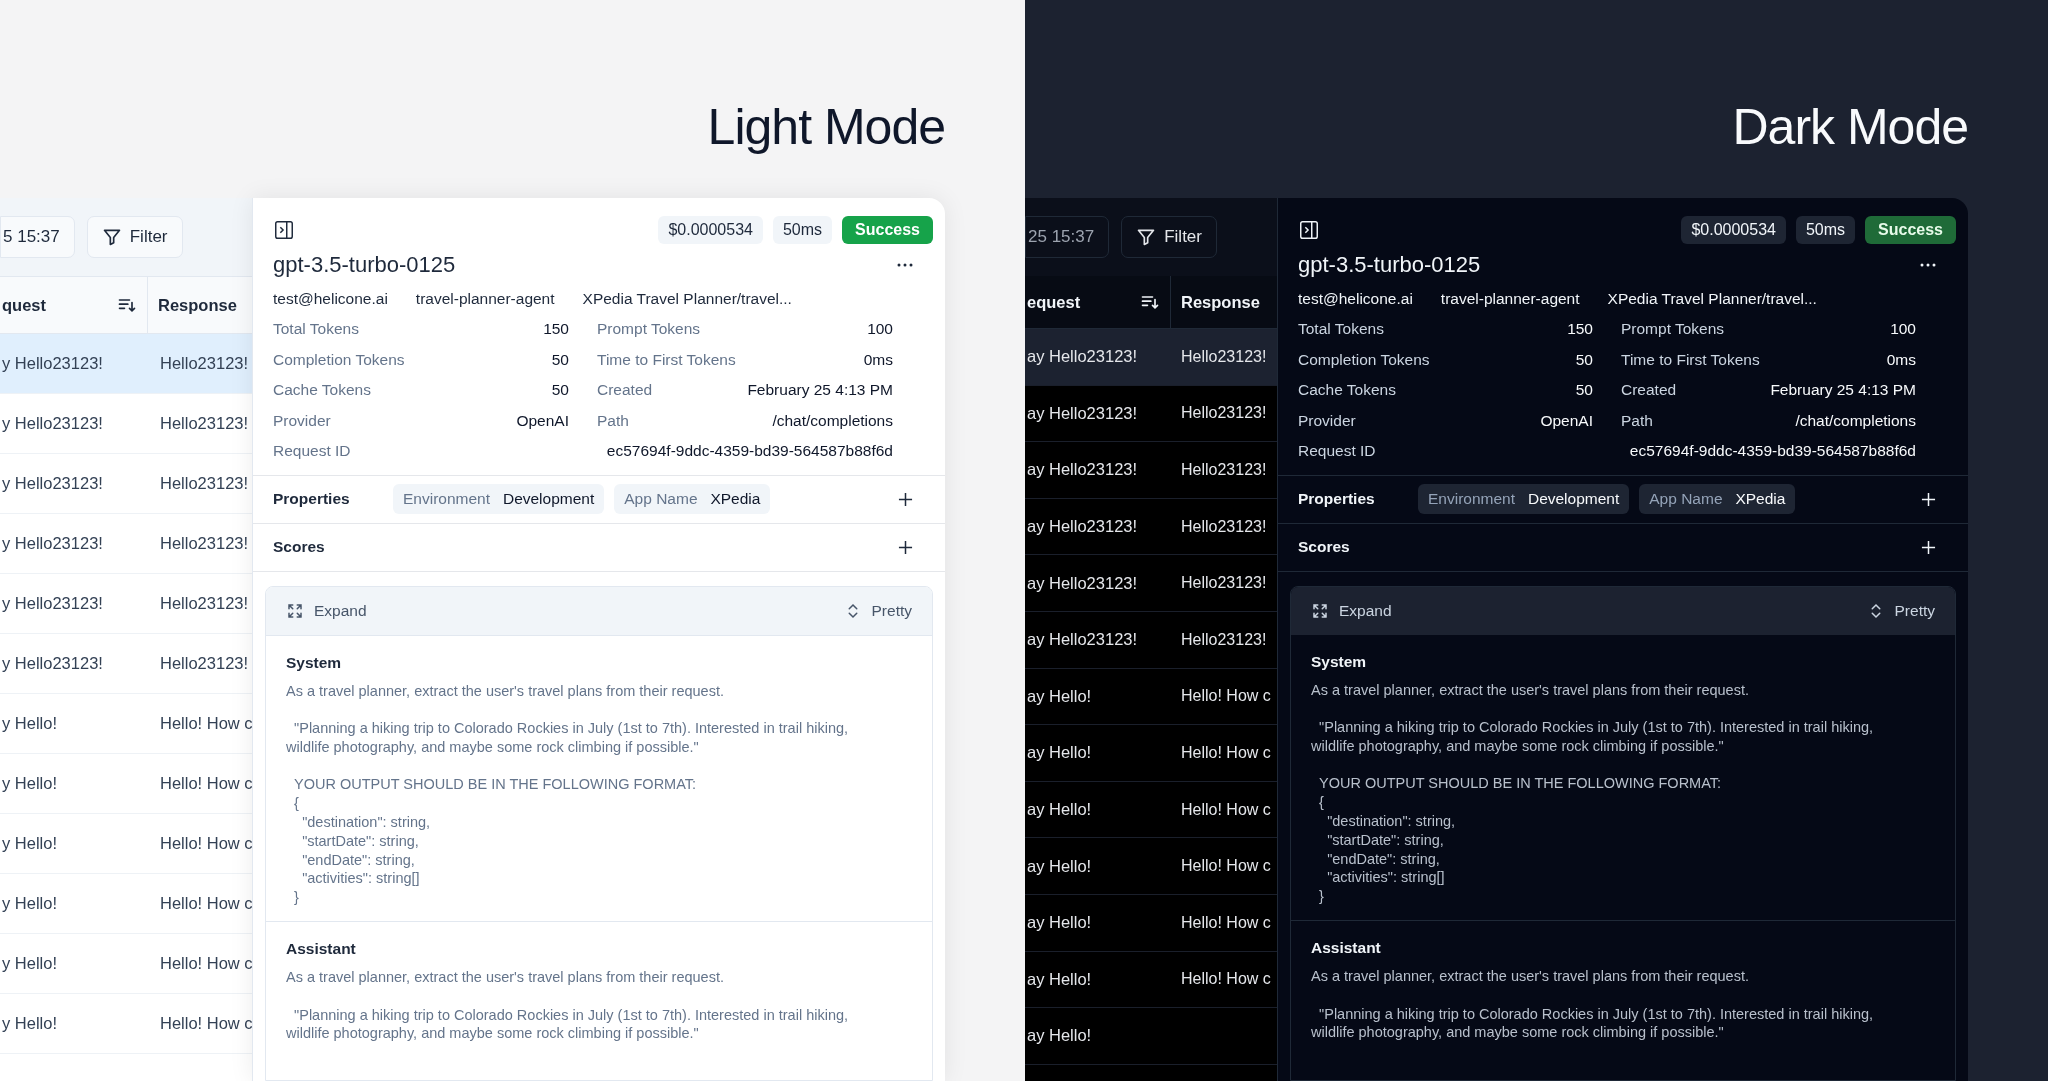 The image size is (2048, 1081). What do you see at coordinates (314, 662) in the screenshot?
I see `message-role: System` at bounding box center [314, 662].